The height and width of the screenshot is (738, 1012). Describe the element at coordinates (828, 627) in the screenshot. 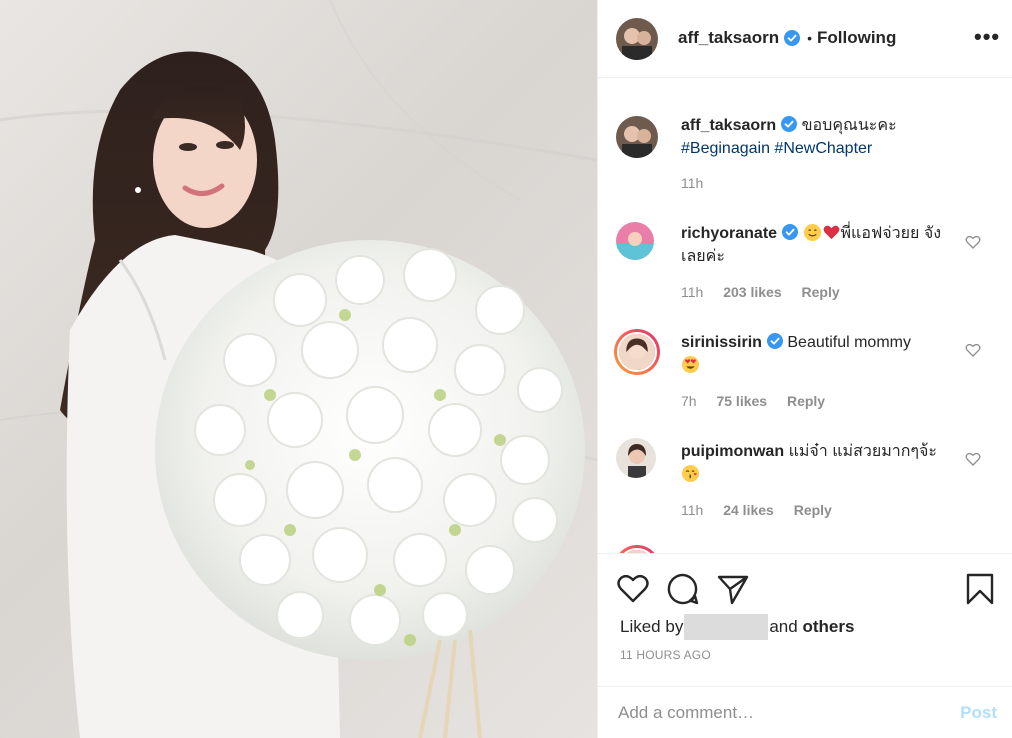

I see `likes-others-link: others` at that location.